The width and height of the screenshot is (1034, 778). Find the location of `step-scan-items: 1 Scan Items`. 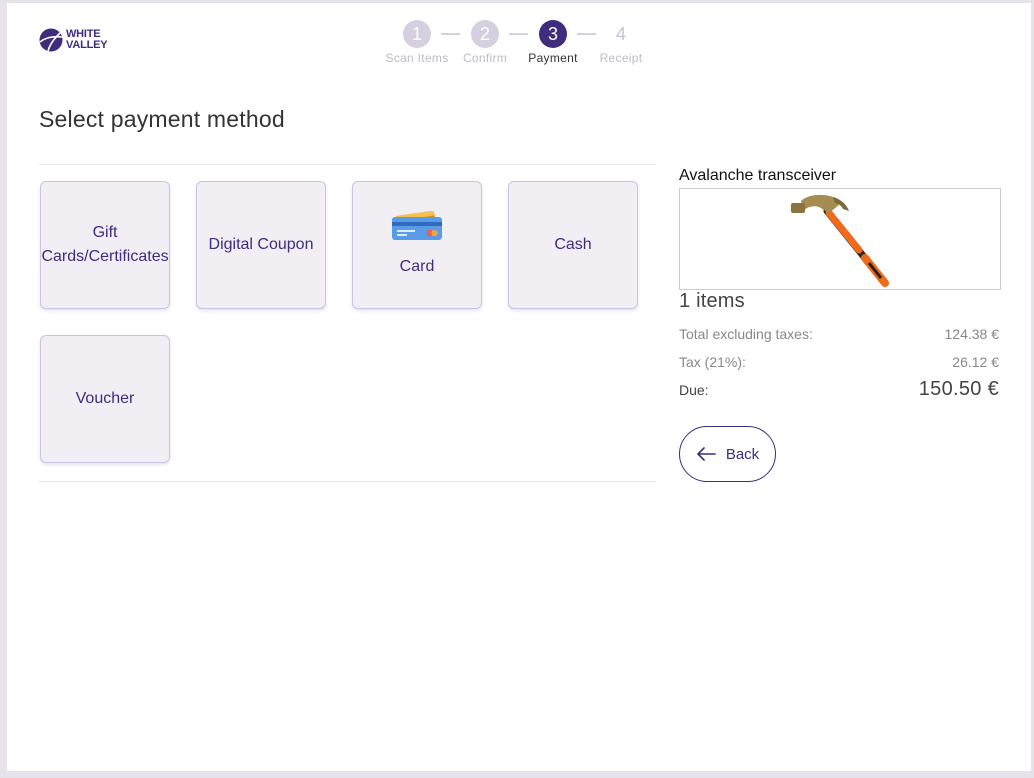

step-scan-items: 1 Scan Items is located at coordinates (417, 42).